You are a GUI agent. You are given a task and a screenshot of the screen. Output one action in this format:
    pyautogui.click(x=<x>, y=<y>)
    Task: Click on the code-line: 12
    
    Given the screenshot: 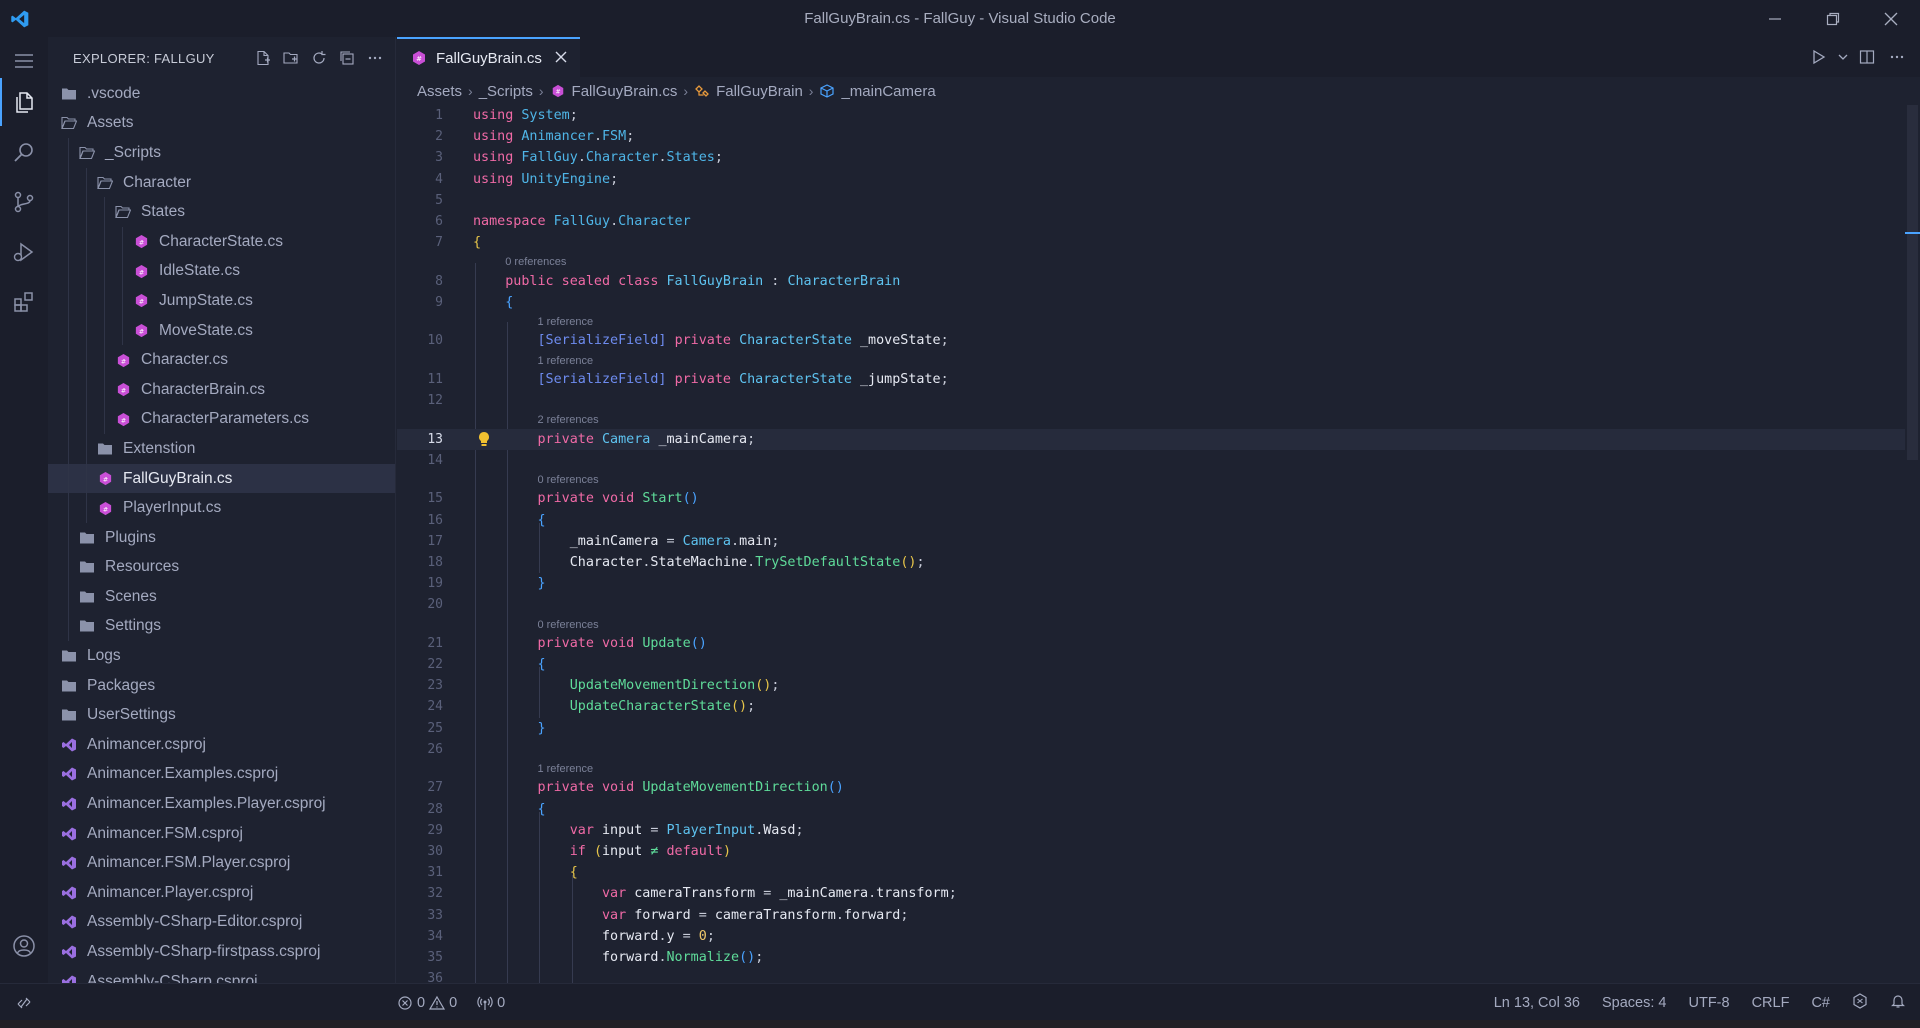 What is the action you would take?
    pyautogui.click(x=1151, y=400)
    